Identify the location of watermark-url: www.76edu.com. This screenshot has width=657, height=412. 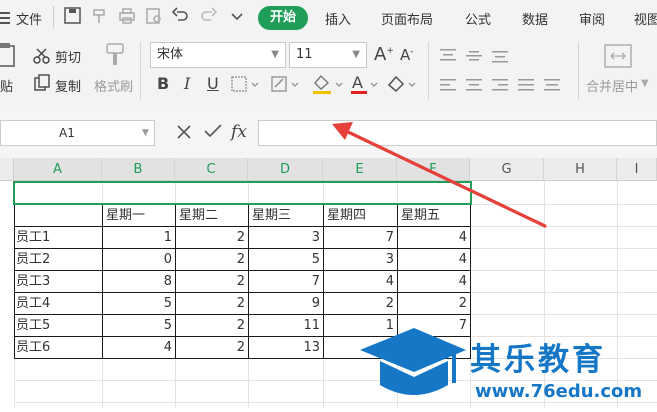
(559, 391).